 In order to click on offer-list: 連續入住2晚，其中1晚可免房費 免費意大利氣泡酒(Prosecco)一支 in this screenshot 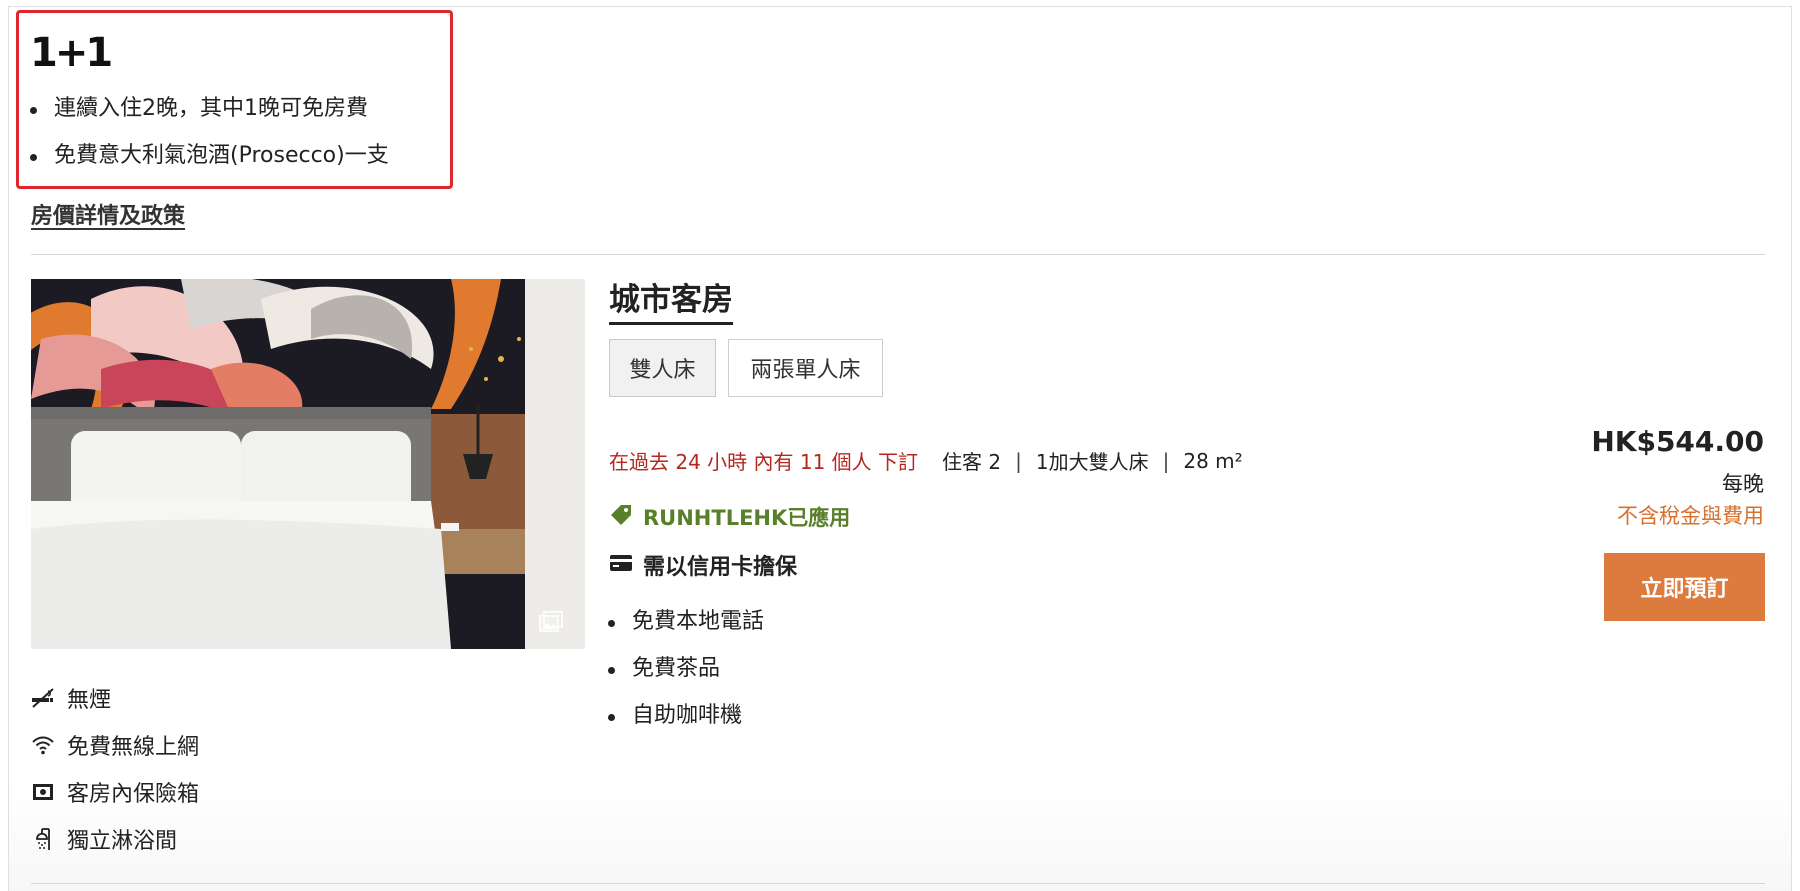, I will do `click(209, 139)`.